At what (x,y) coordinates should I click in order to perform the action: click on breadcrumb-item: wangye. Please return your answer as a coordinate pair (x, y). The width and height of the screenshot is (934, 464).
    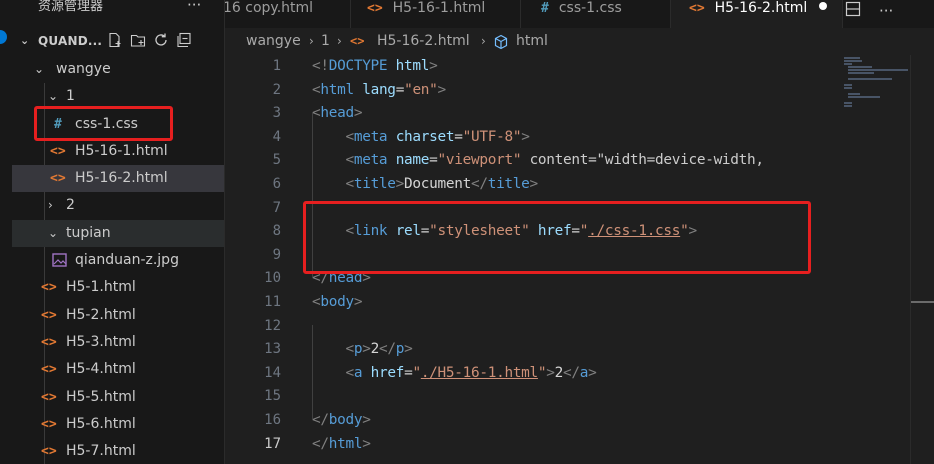
    Looking at the image, I should click on (273, 41).